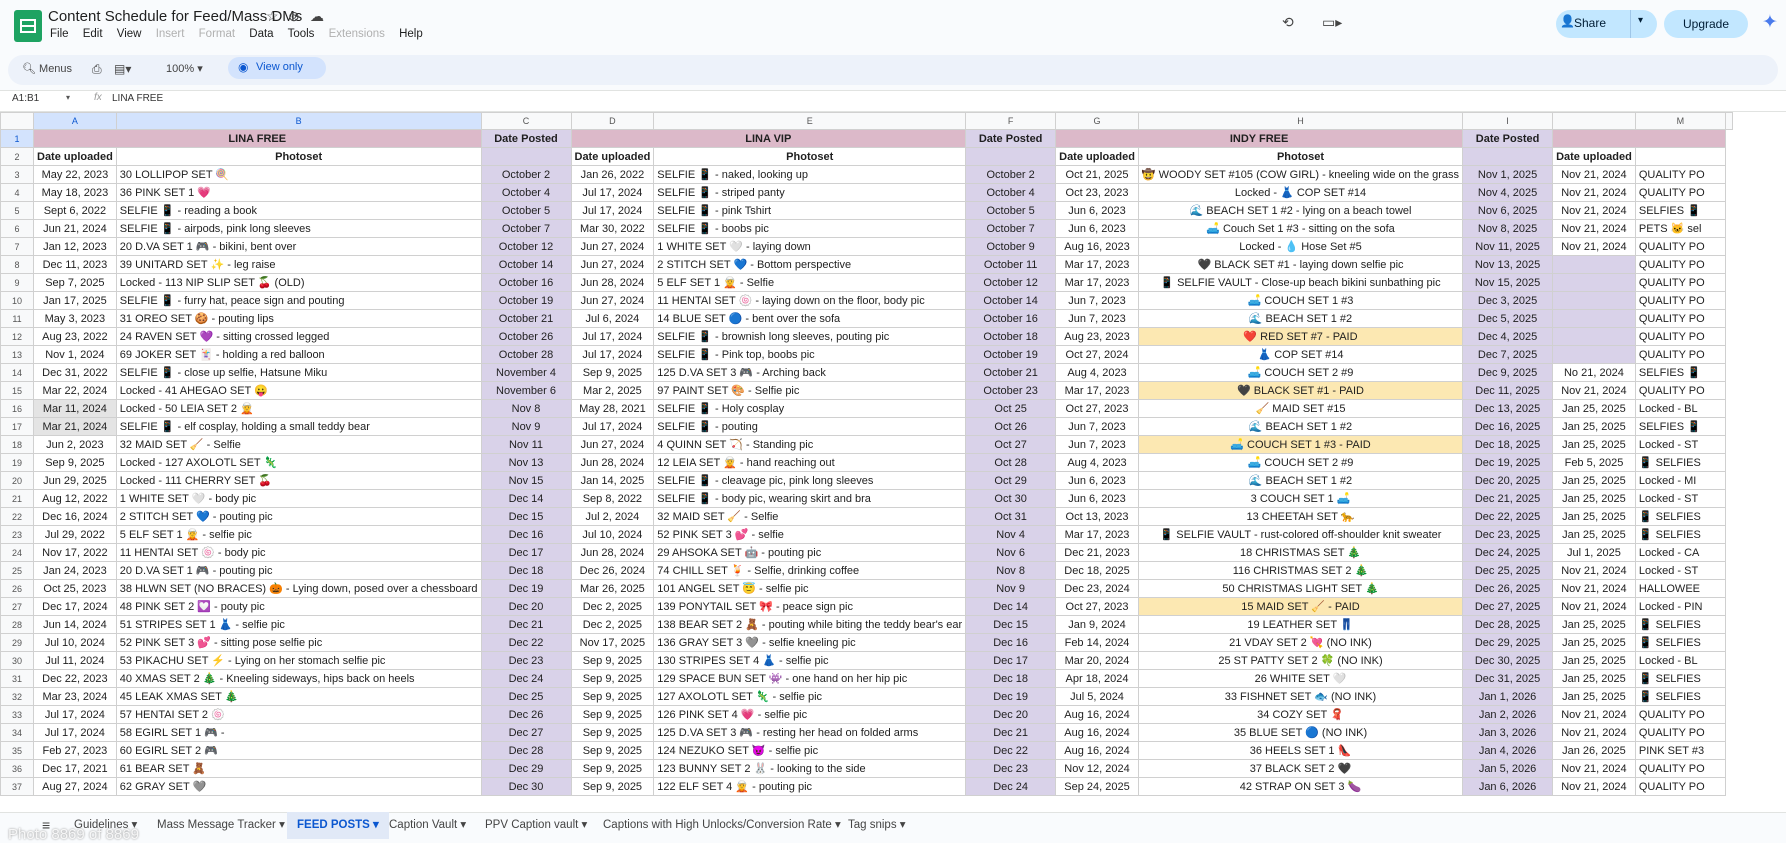 This screenshot has height=843, width=1786. What do you see at coordinates (526, 444) in the screenshot?
I see `grid-cell: Nov 11` at bounding box center [526, 444].